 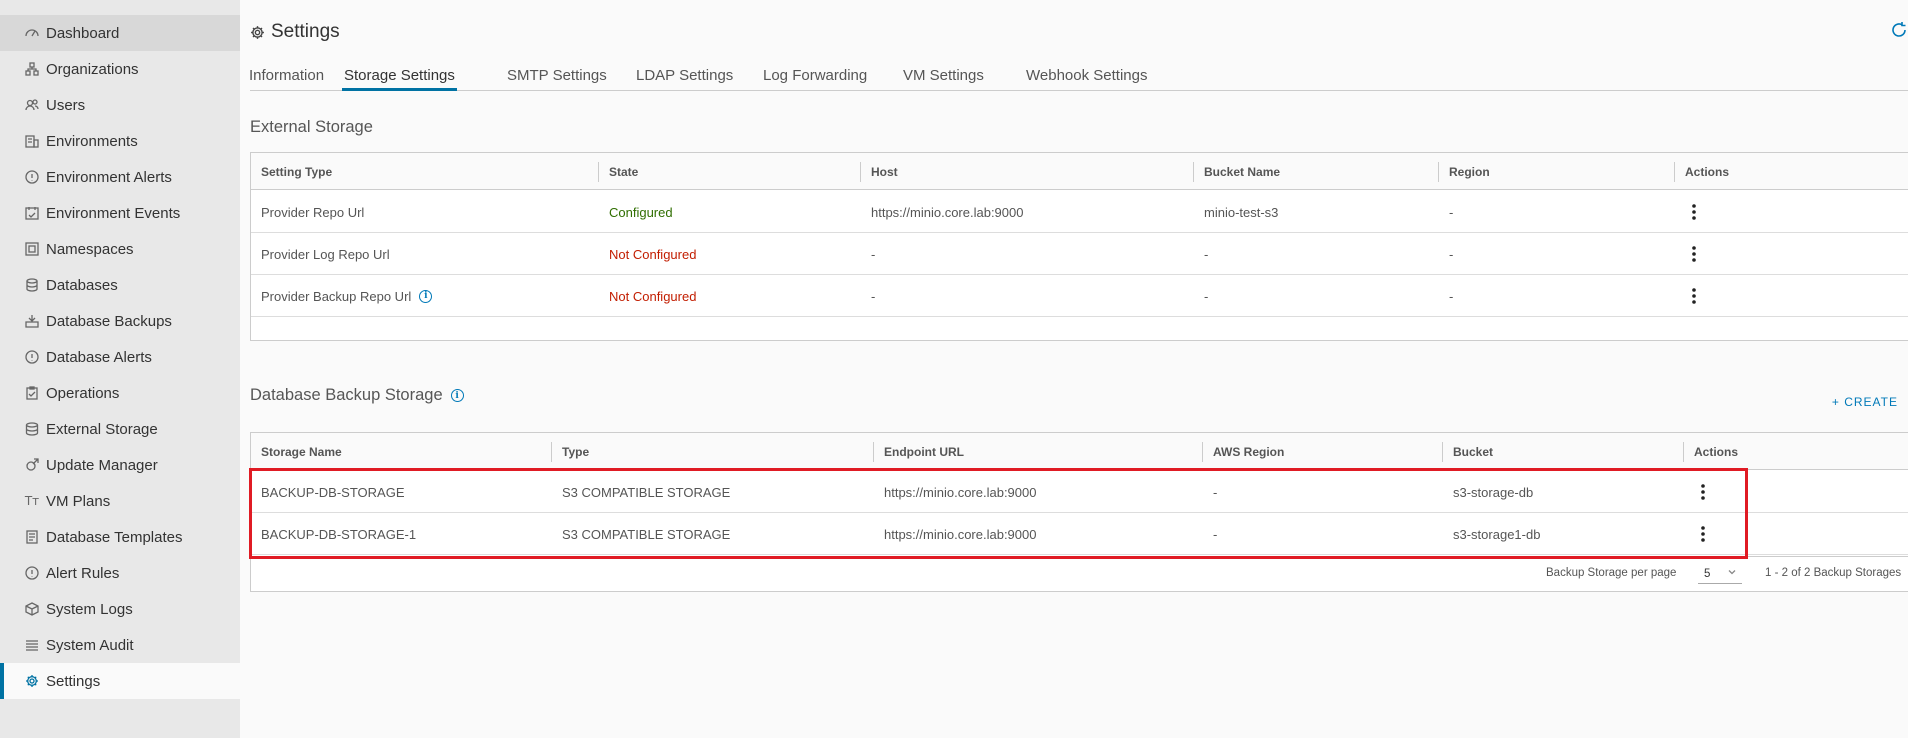 What do you see at coordinates (102, 429) in the screenshot?
I see `sidebar-item-label: External Storage` at bounding box center [102, 429].